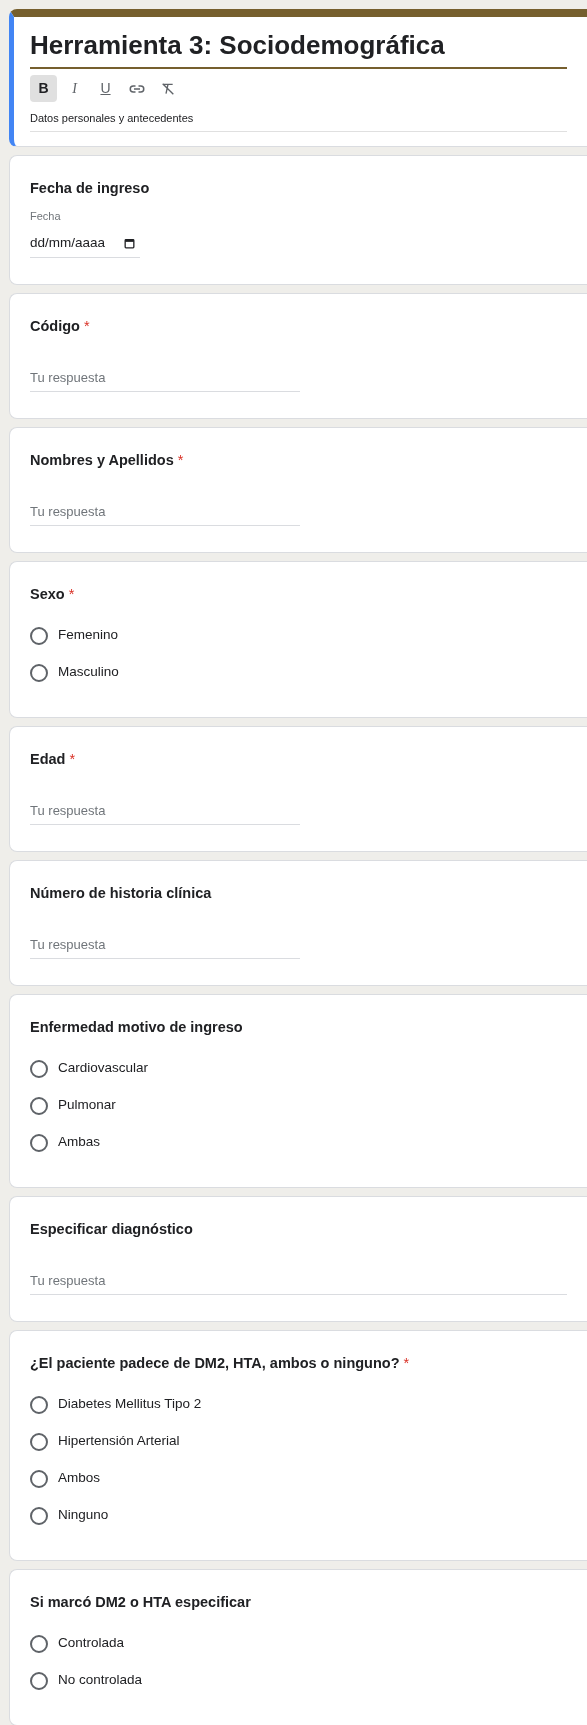  I want to click on option-label: Ninguno, so click(83, 1515).